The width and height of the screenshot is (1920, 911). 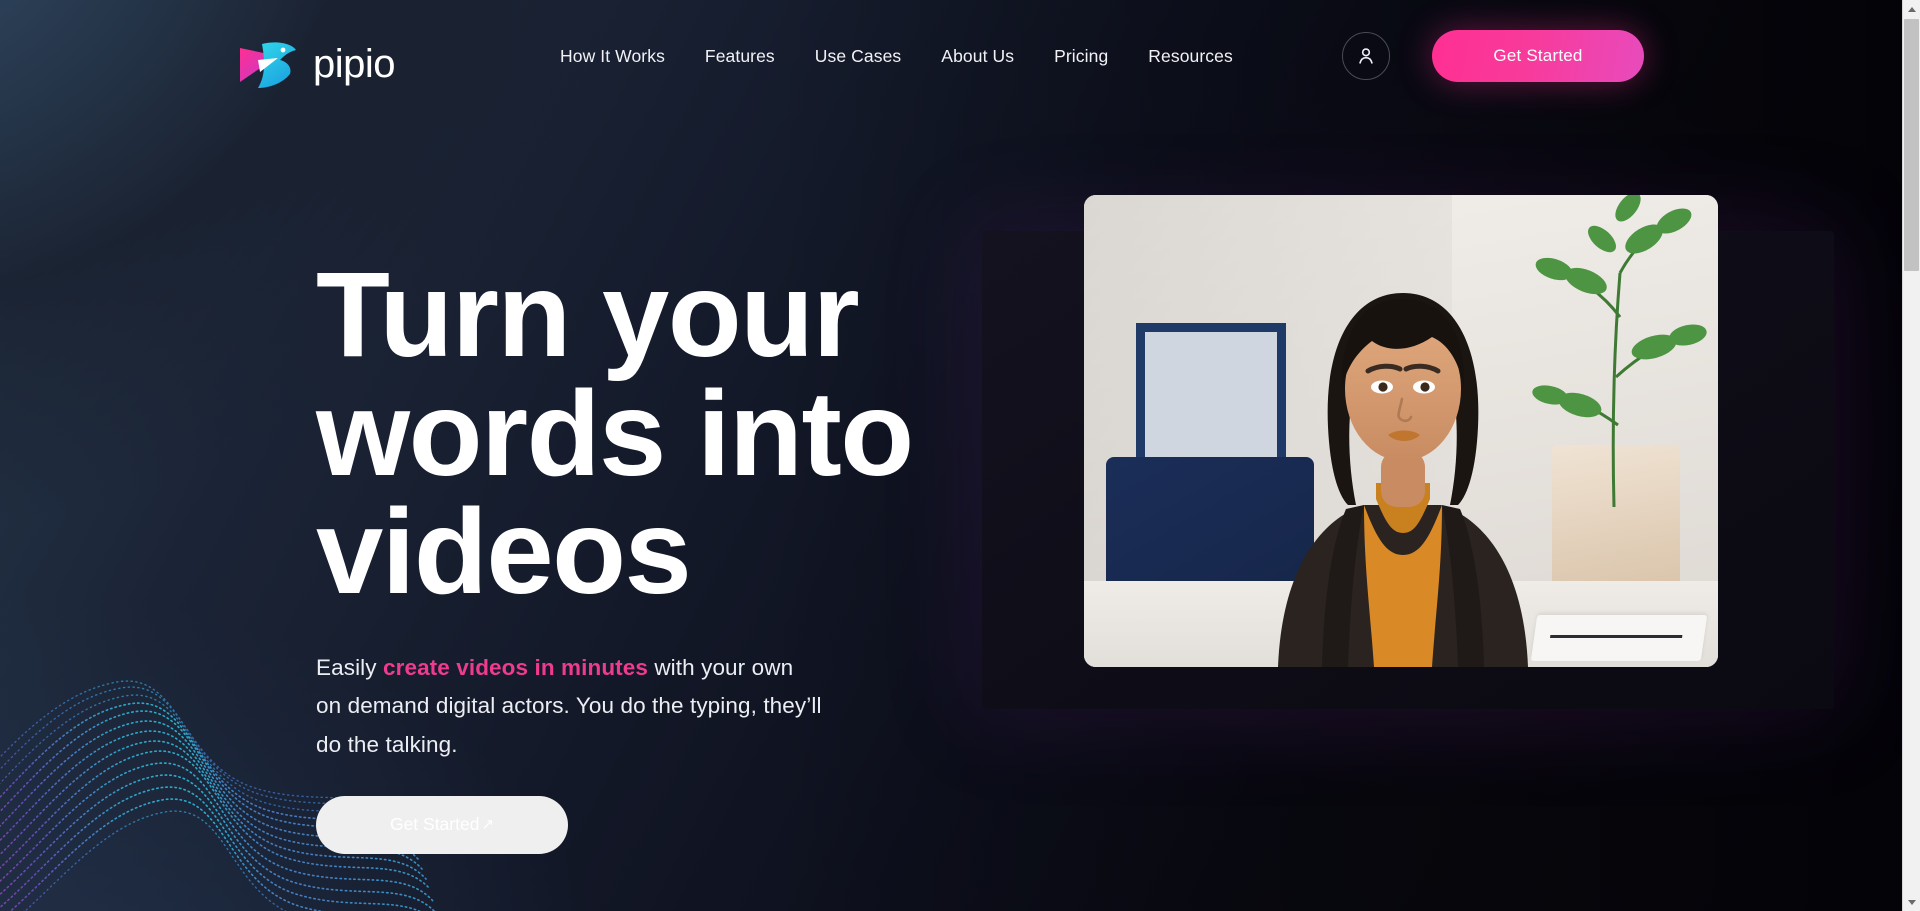 I want to click on arrow-up-right-icon: ↗, so click(x=488, y=824).